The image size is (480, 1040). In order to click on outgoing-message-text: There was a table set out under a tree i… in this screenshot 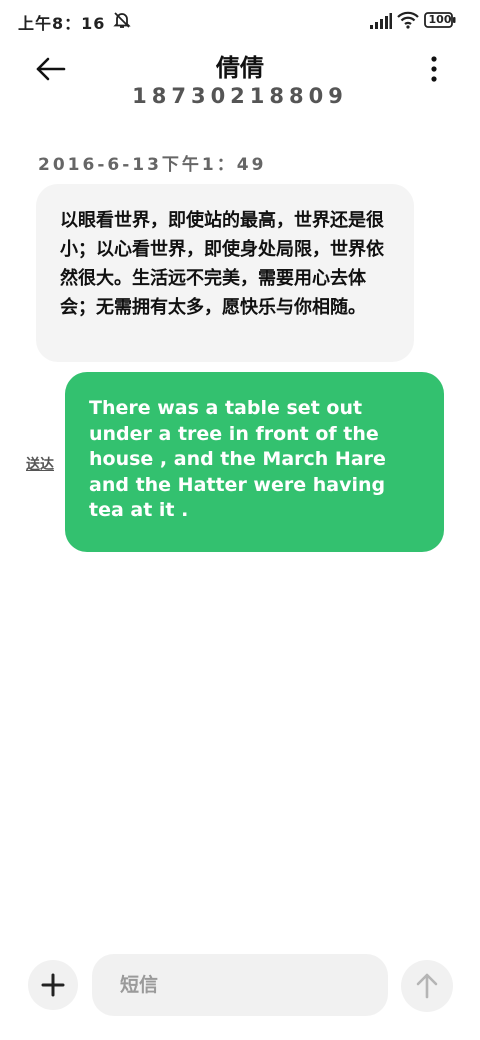, I will do `click(237, 459)`.